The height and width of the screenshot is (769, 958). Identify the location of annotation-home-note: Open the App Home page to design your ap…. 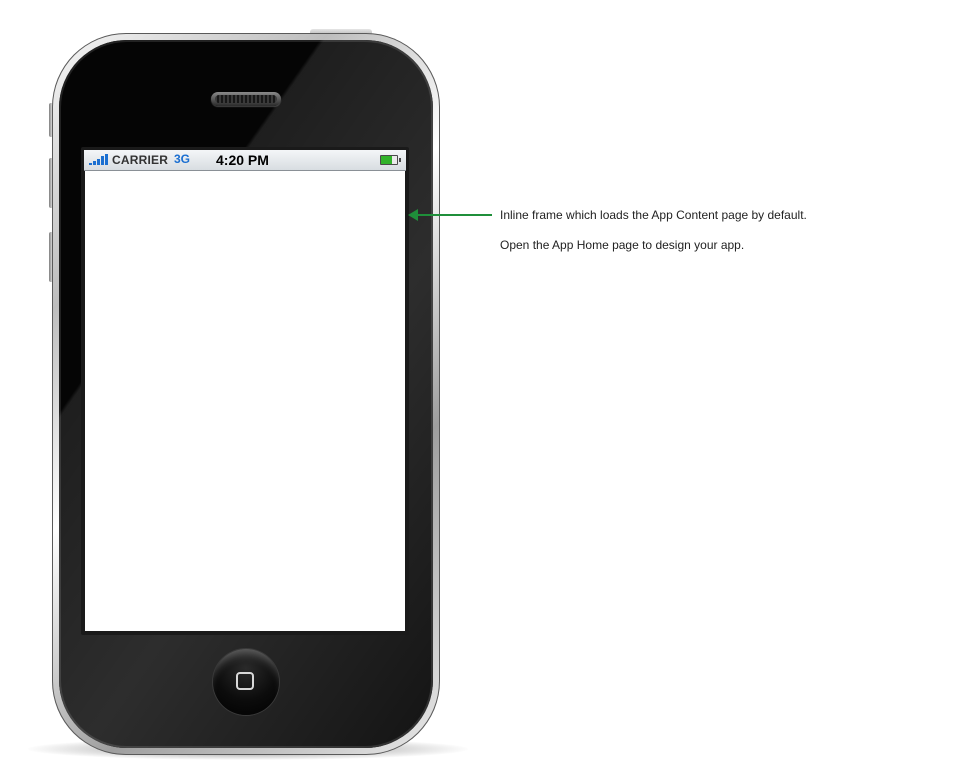
(622, 245).